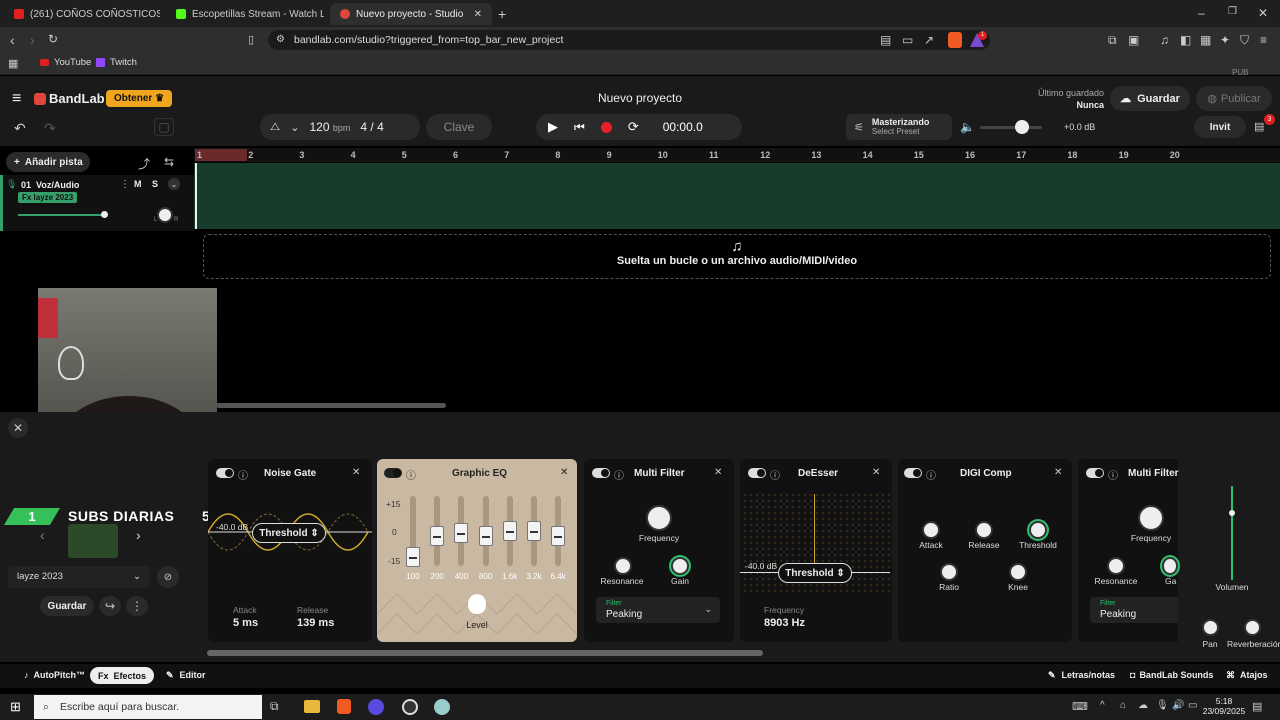 The image size is (1280, 720). I want to click on time-signature: 4 / 4, so click(371, 127).